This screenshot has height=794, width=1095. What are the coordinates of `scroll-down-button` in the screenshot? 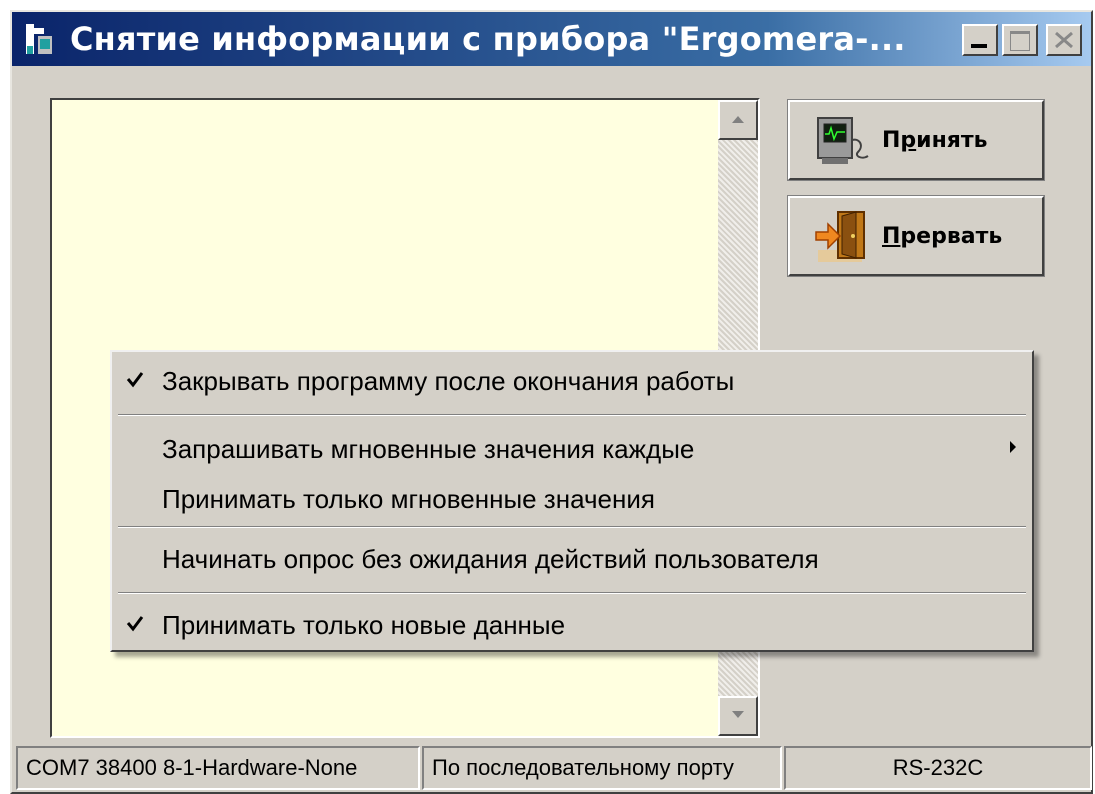 It's located at (738, 716).